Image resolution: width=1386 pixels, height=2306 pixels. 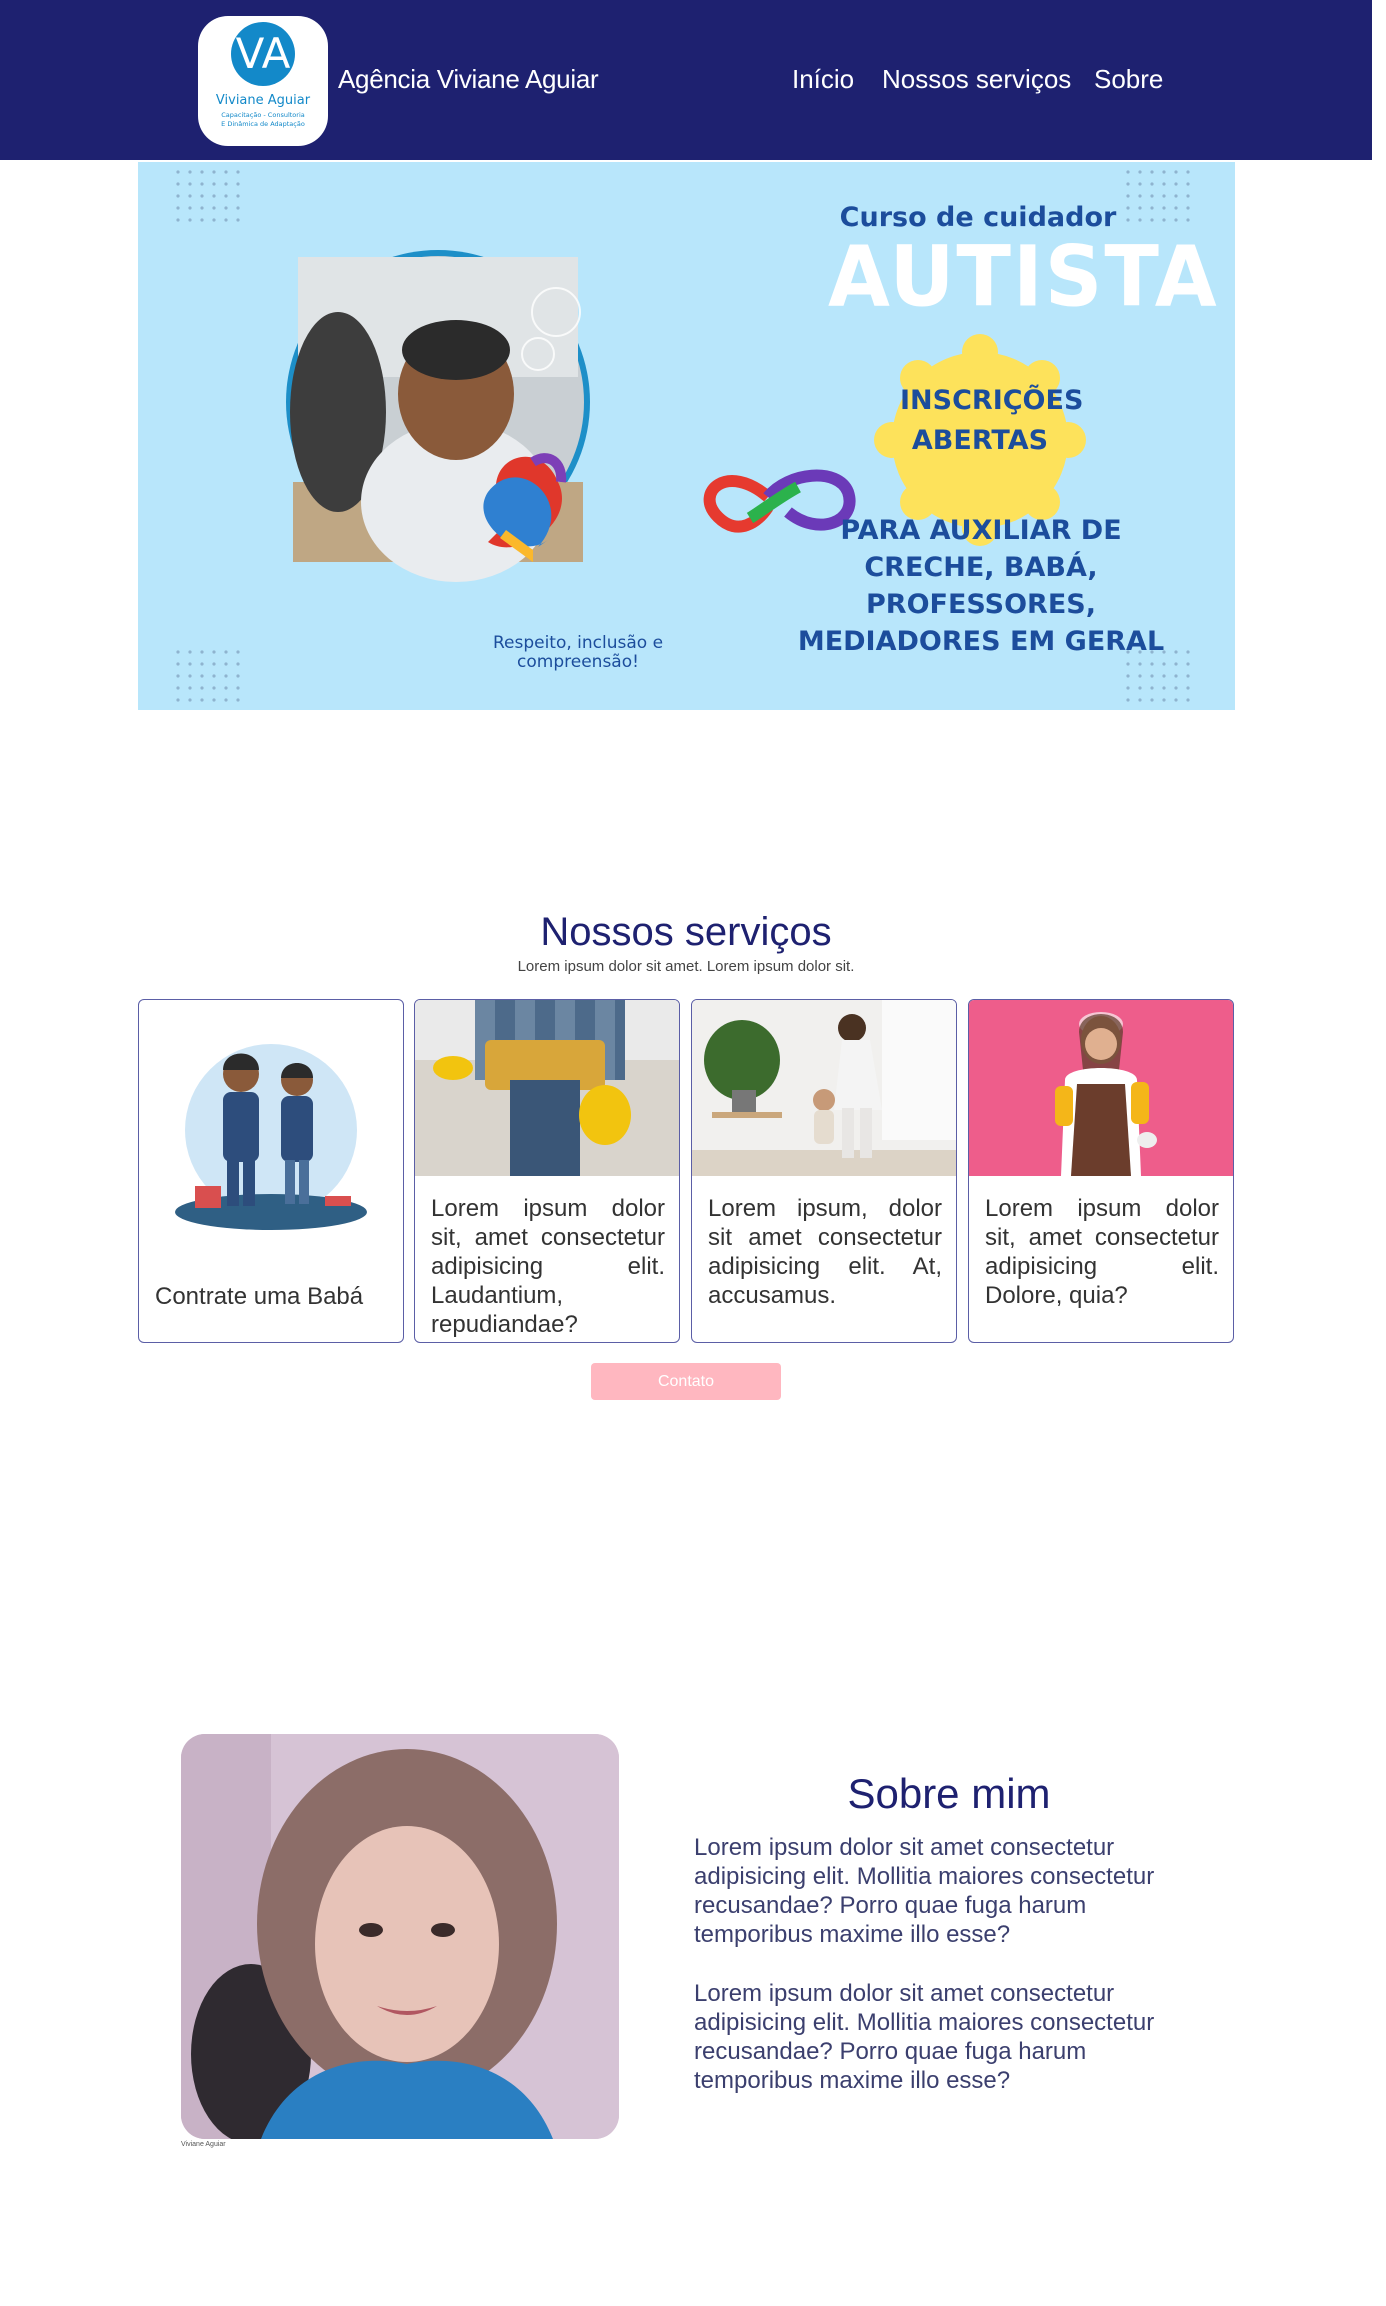 What do you see at coordinates (271, 1137) in the screenshot?
I see `nanny-illustration` at bounding box center [271, 1137].